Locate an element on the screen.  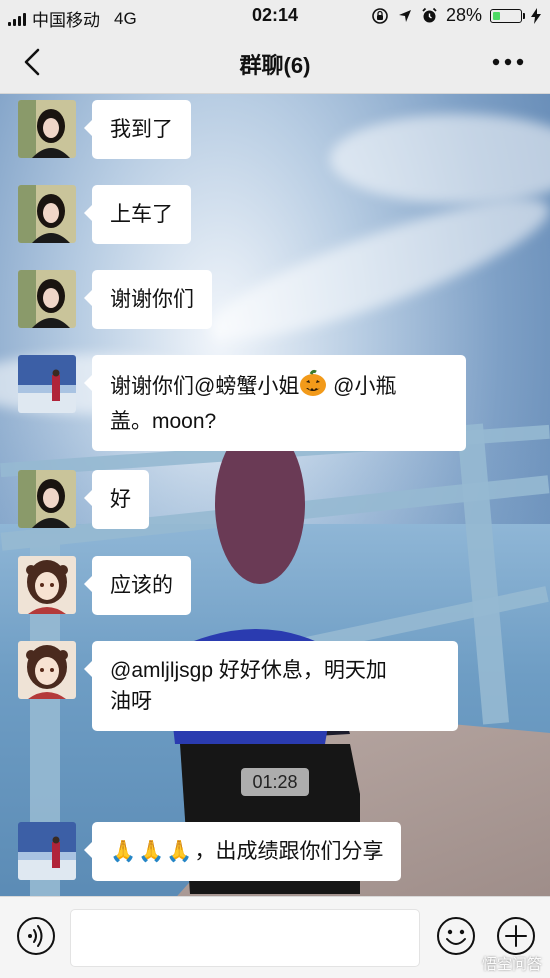
message-bubble: 我到了 is located at coordinates (137, 129).